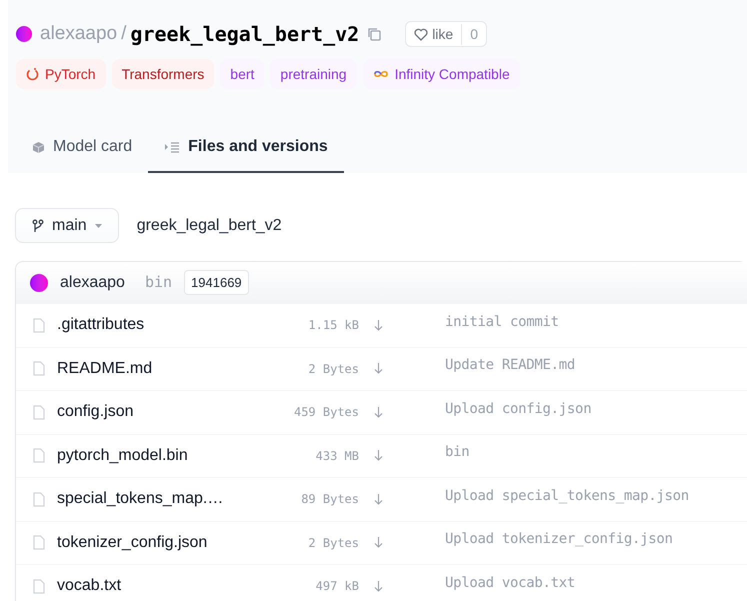  I want to click on like-button: like 0, so click(446, 34).